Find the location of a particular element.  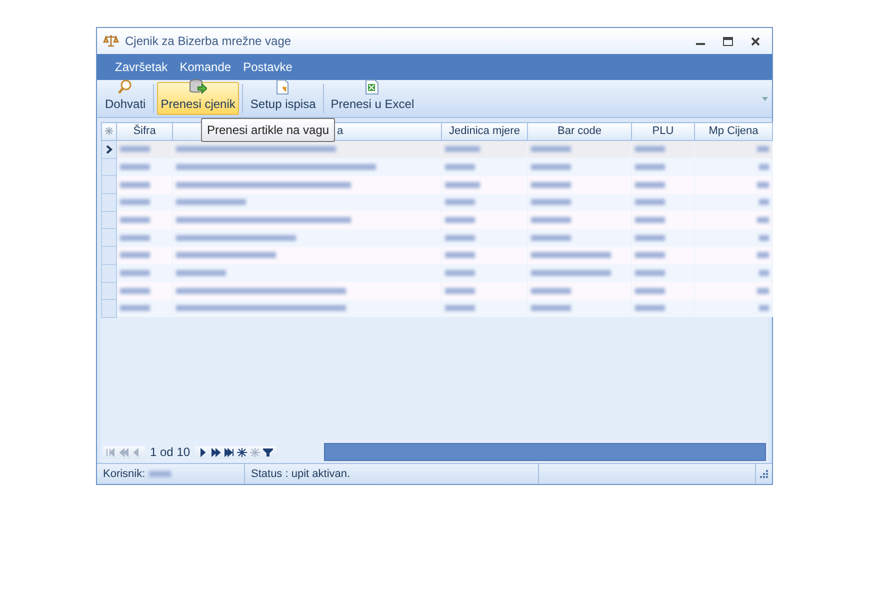

scales-icon is located at coordinates (111, 41).